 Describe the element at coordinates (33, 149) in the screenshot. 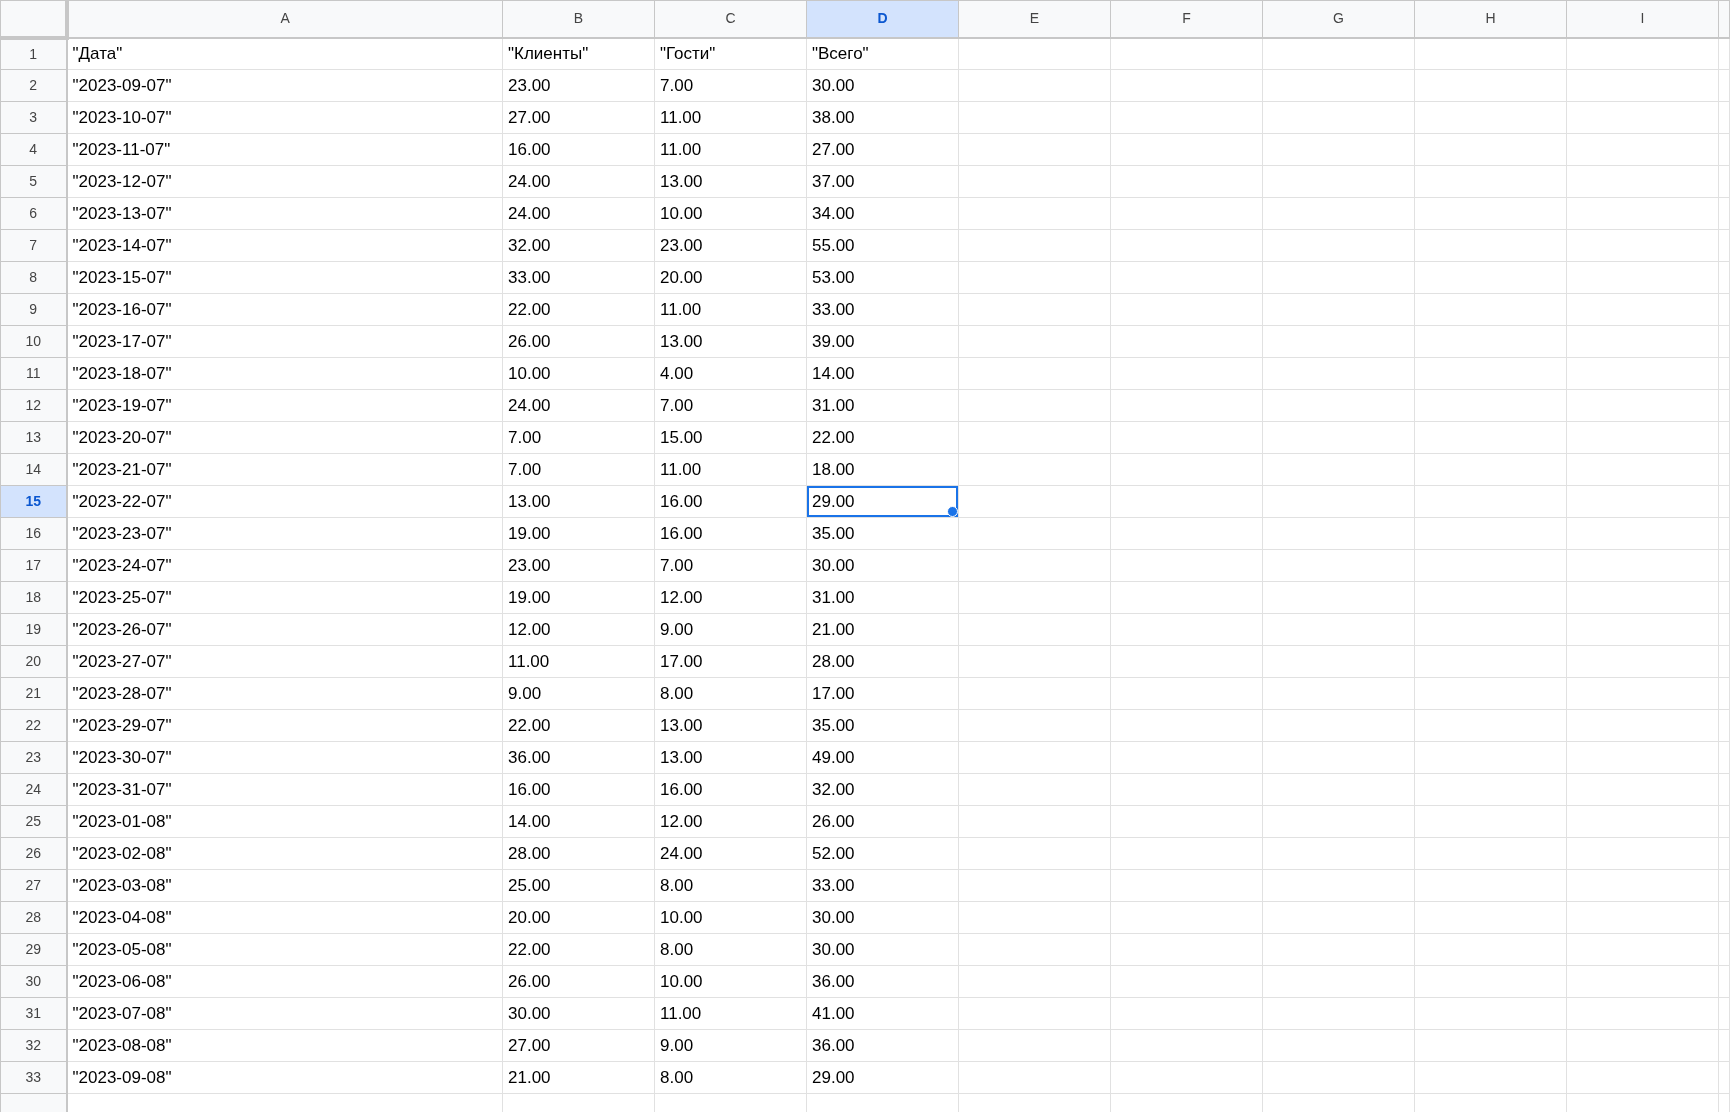

I see `row-header: 4` at that location.